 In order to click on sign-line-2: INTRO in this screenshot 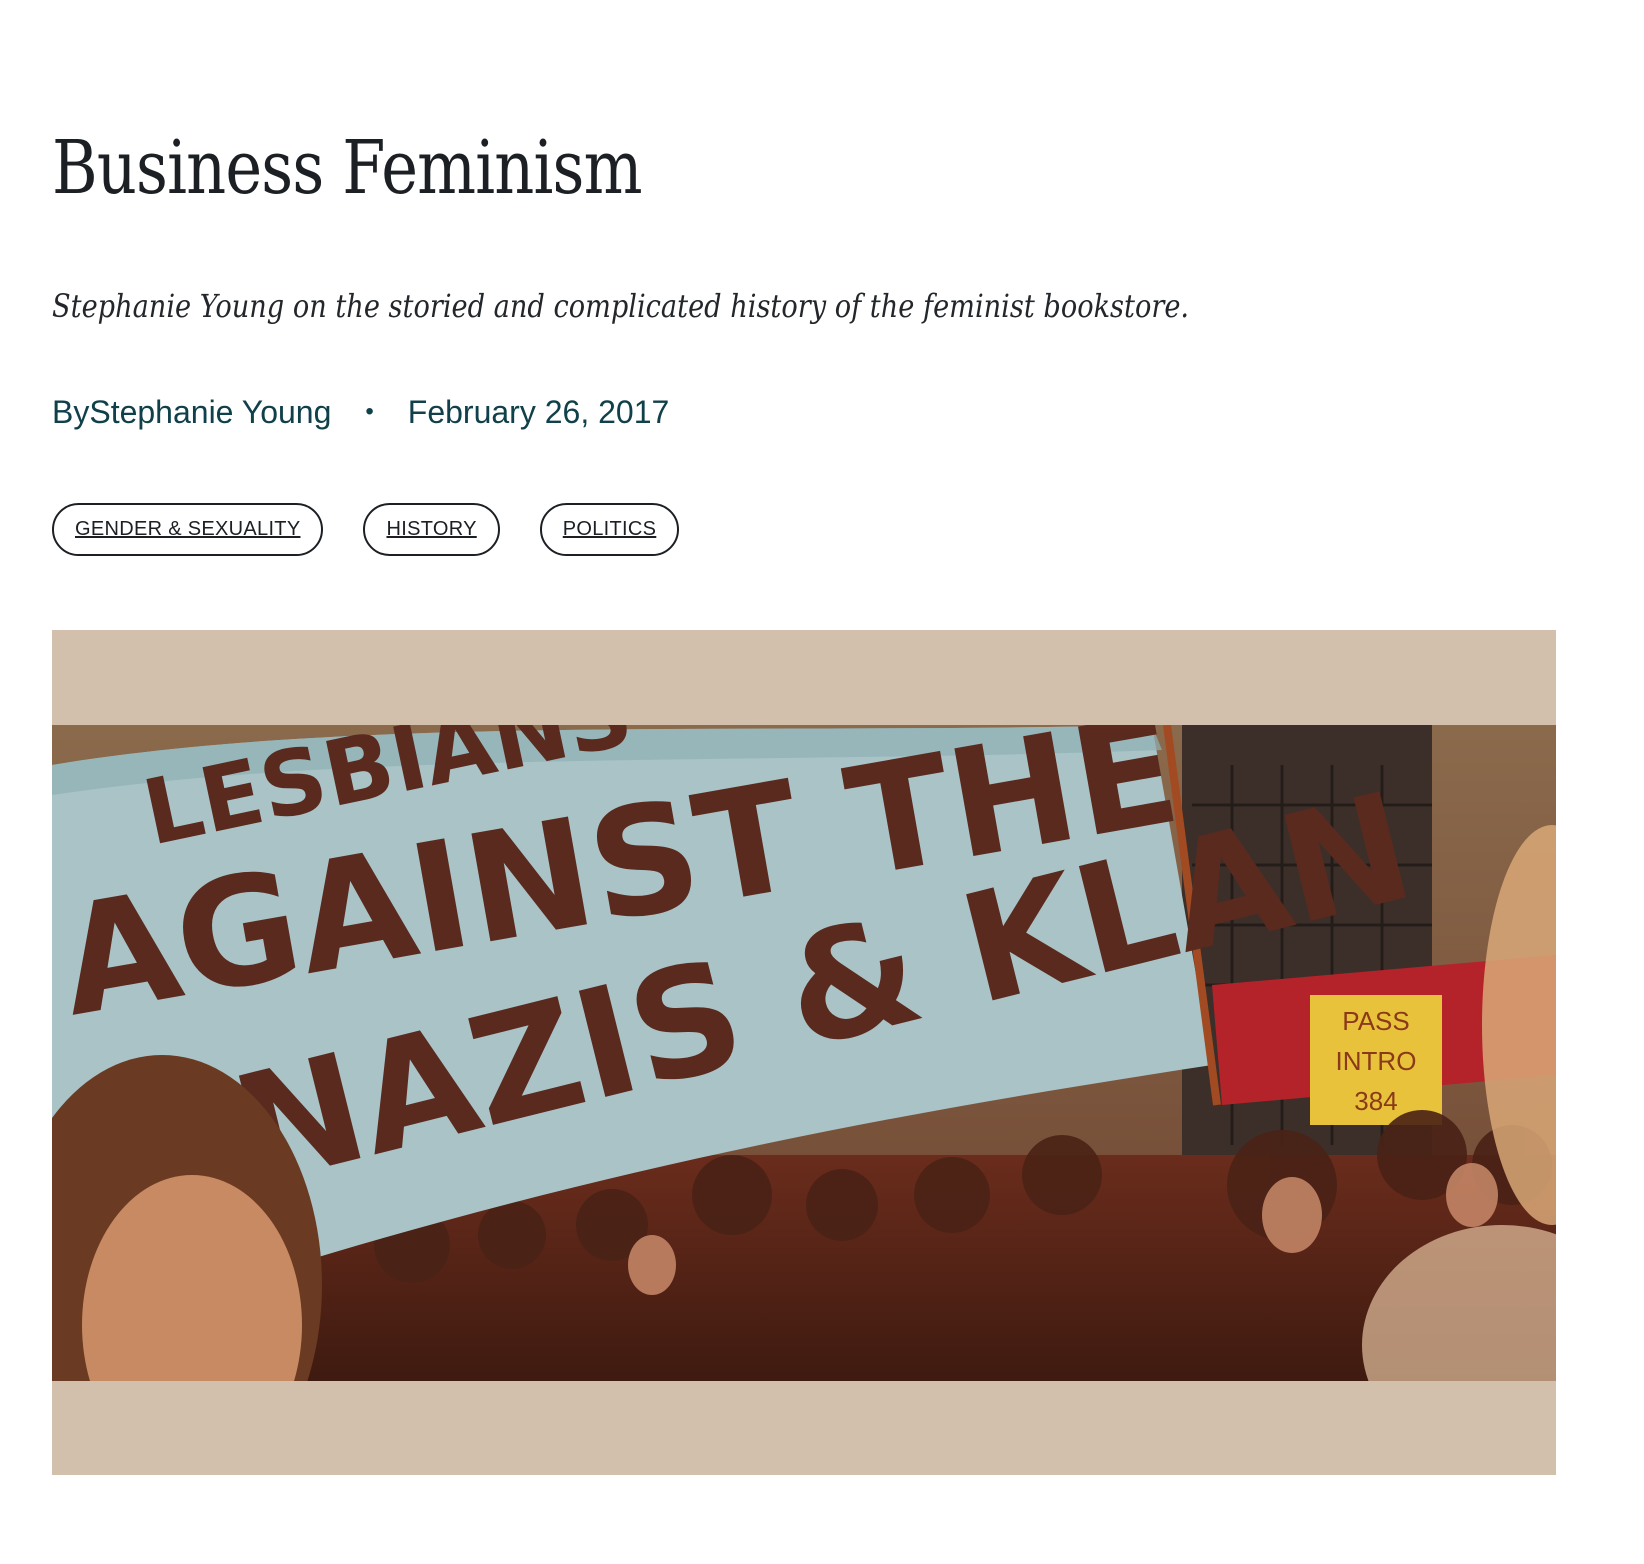, I will do `click(1376, 1061)`.